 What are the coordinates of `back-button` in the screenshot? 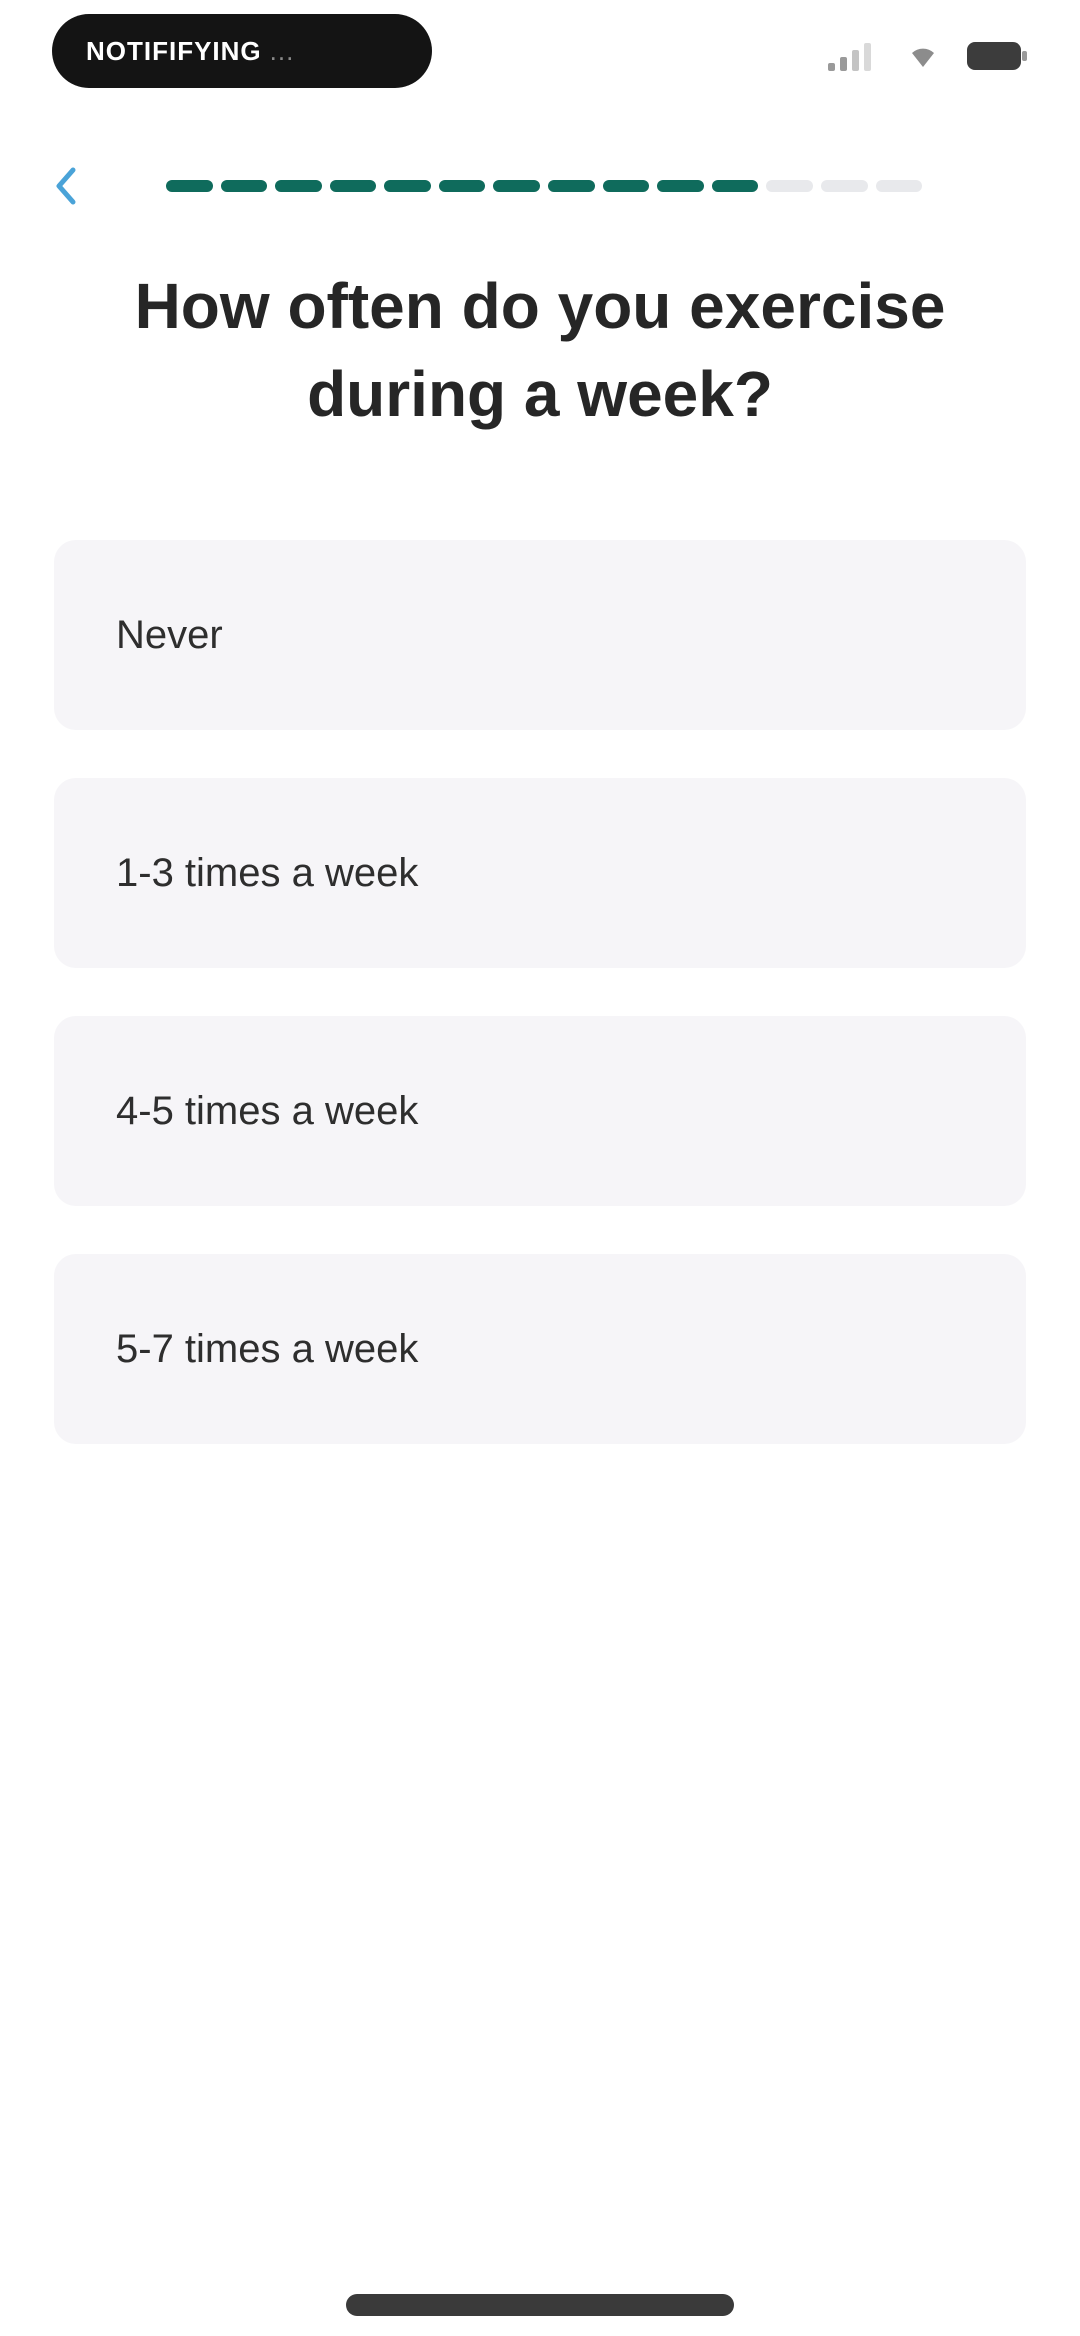 It's located at (66, 186).